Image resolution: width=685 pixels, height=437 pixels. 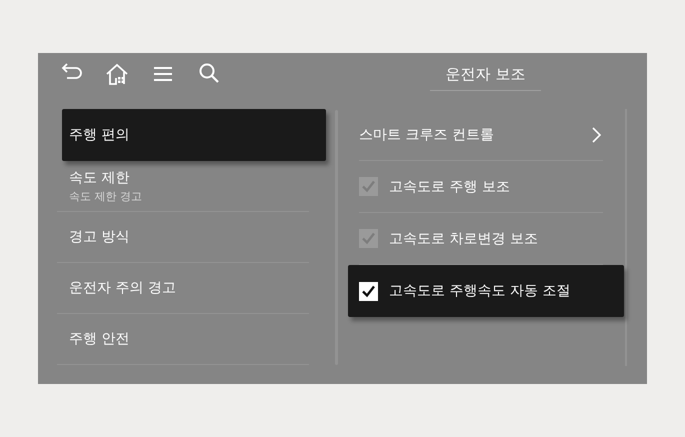 I want to click on menu-item: 경고 방식, so click(x=183, y=237).